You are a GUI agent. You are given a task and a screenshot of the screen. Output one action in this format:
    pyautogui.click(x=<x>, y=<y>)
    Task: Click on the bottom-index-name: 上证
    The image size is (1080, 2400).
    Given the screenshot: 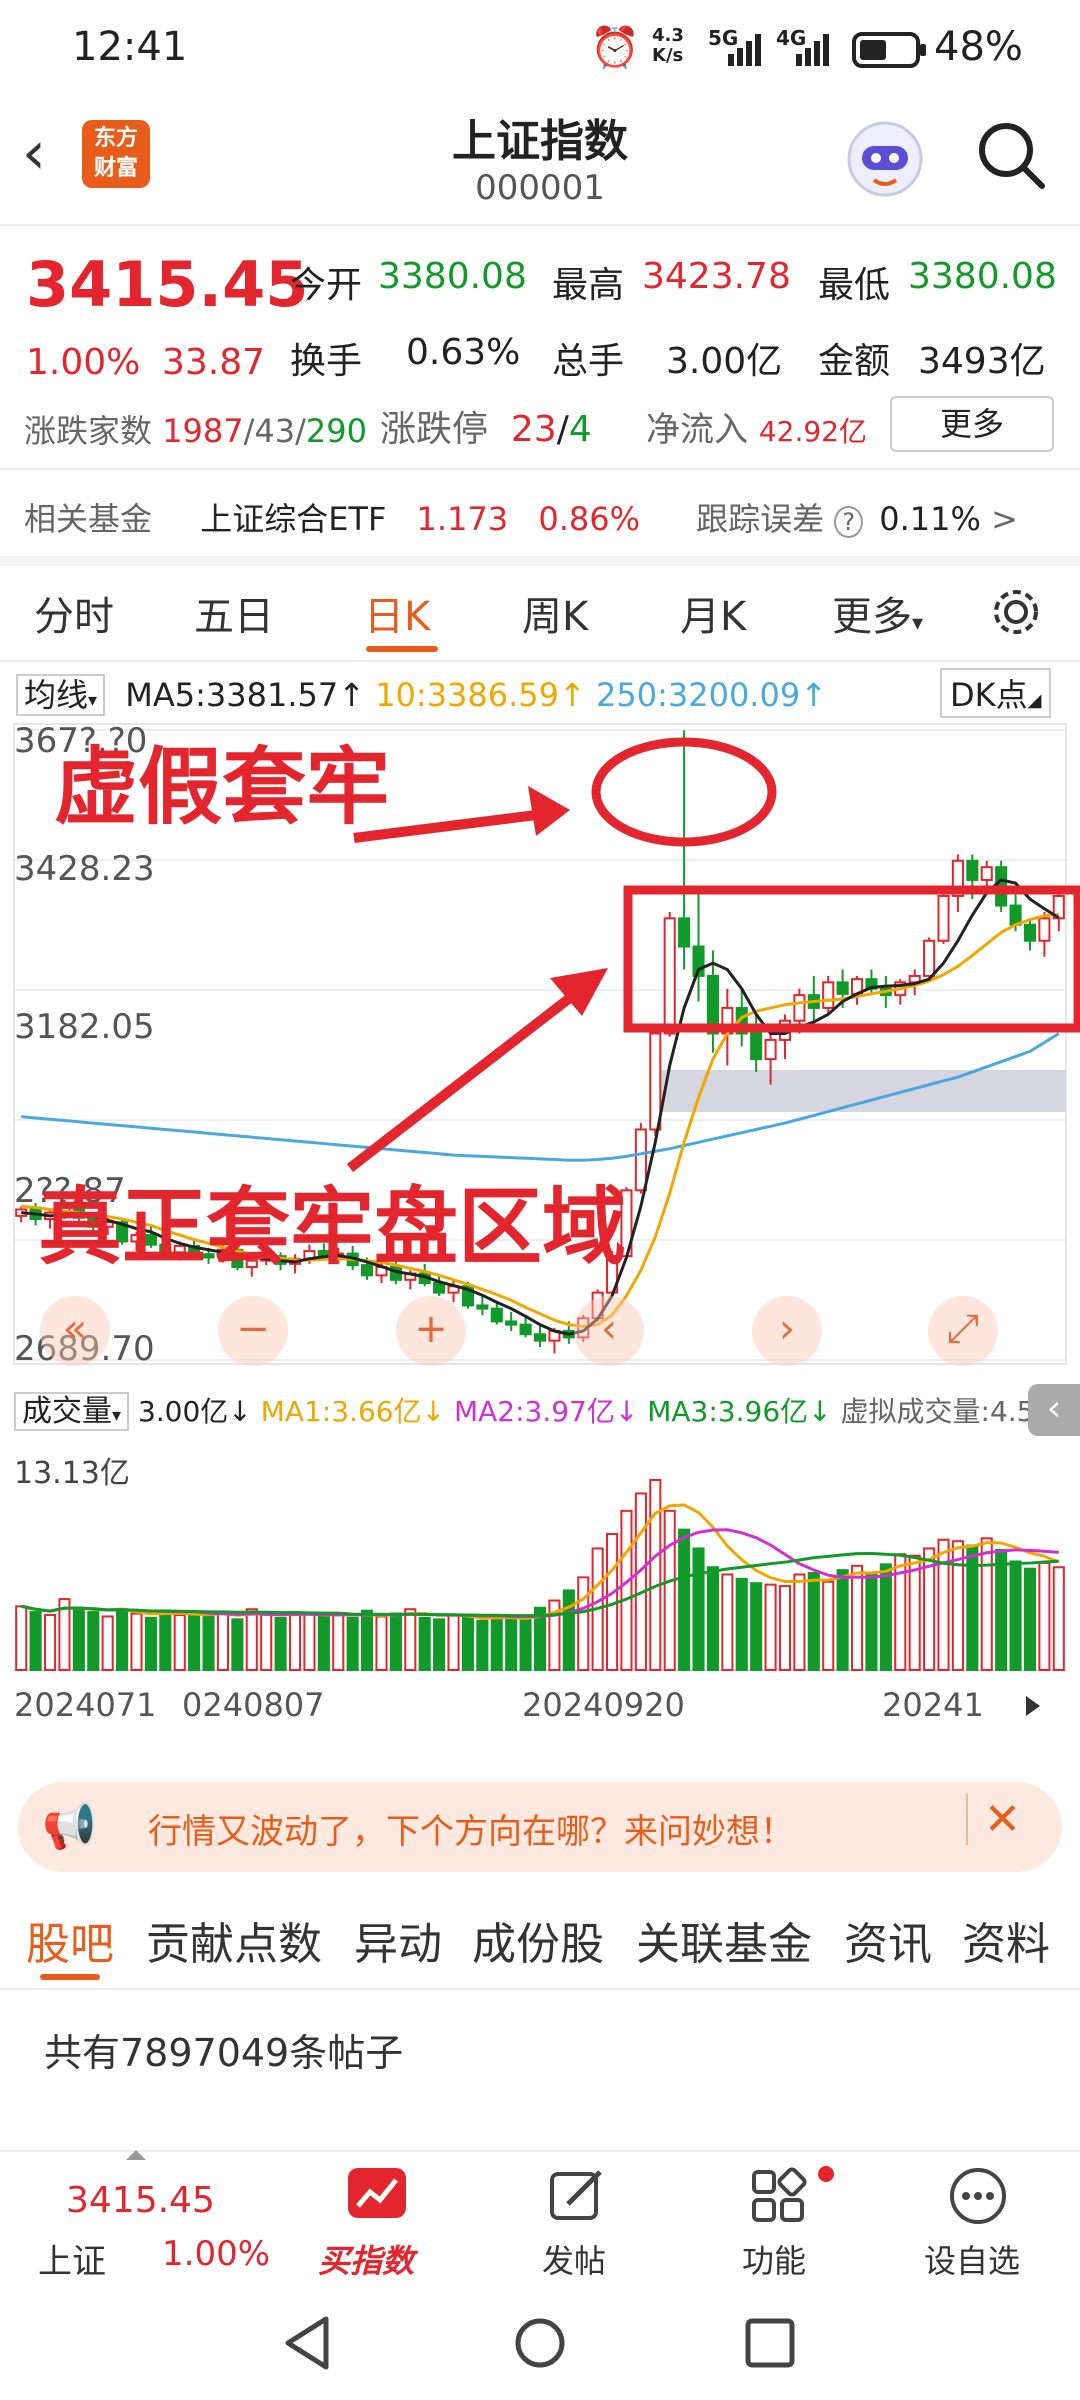 What is the action you would take?
    pyautogui.click(x=72, y=2258)
    